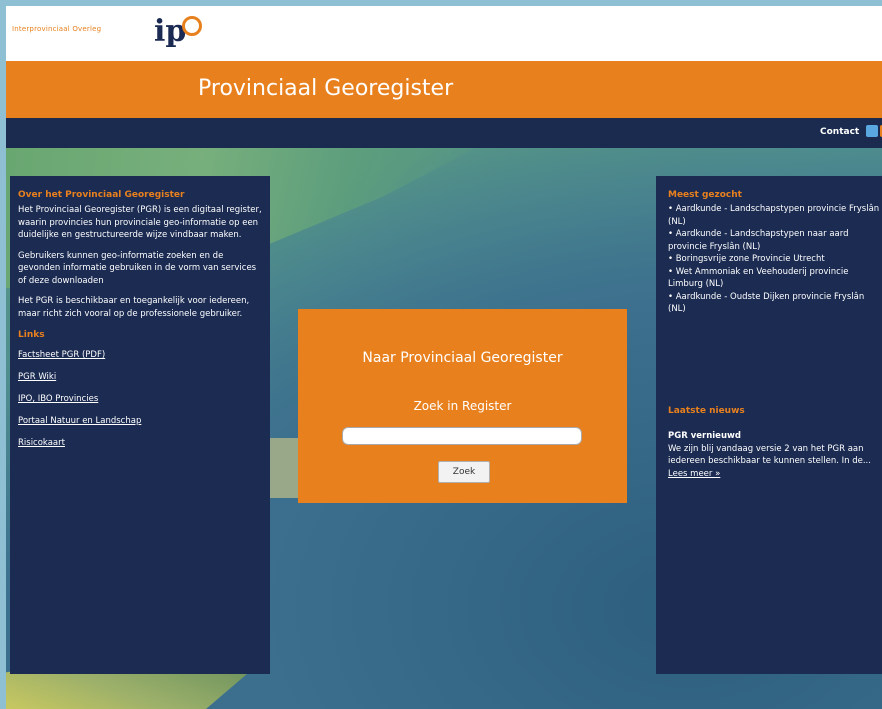  What do you see at coordinates (704, 436) in the screenshot?
I see `news-title: PGR vernieuwd` at bounding box center [704, 436].